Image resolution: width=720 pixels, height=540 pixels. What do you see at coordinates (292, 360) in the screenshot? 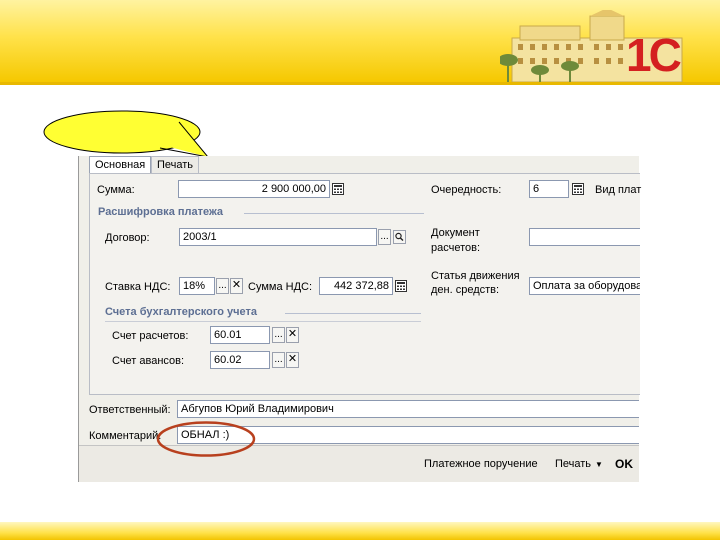
I see `advance-account-clear-icon: ✕` at bounding box center [292, 360].